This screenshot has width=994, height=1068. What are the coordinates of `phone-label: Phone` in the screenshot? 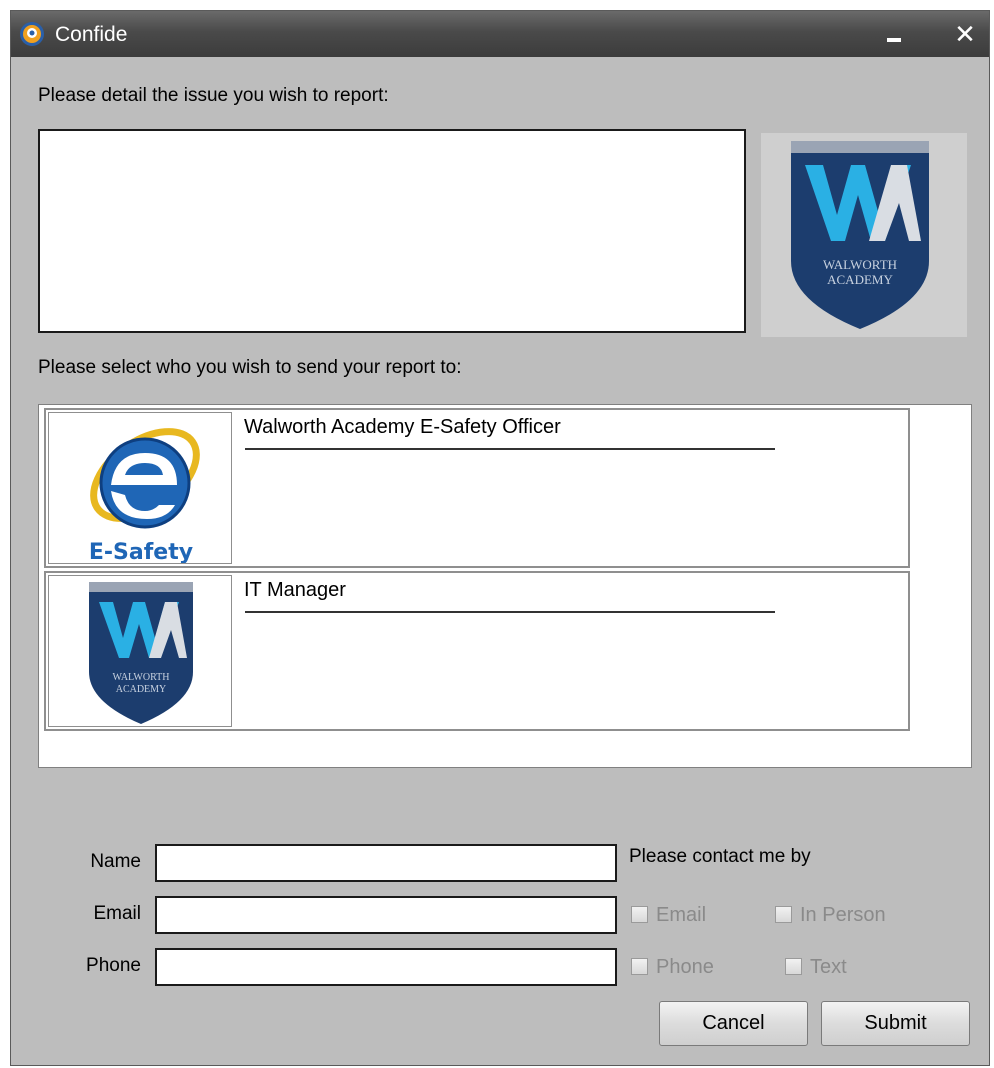 It's located at (113, 965).